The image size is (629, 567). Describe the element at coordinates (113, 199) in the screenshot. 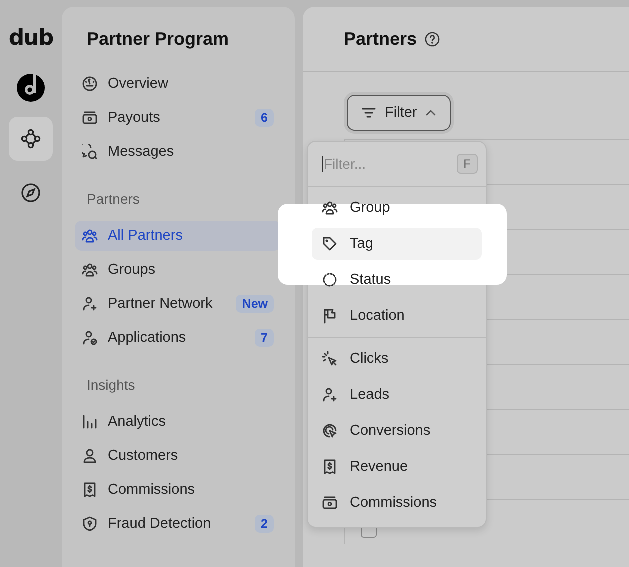

I see `section-heading: Partners` at that location.